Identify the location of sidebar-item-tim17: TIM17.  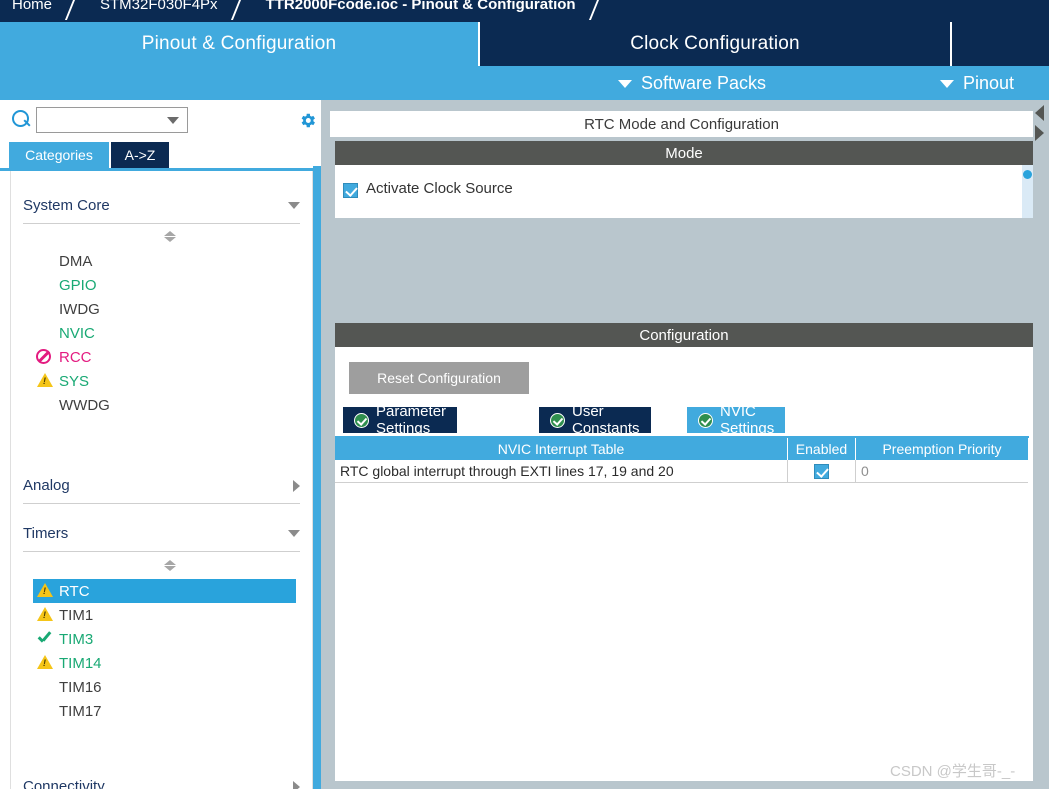
(165, 711).